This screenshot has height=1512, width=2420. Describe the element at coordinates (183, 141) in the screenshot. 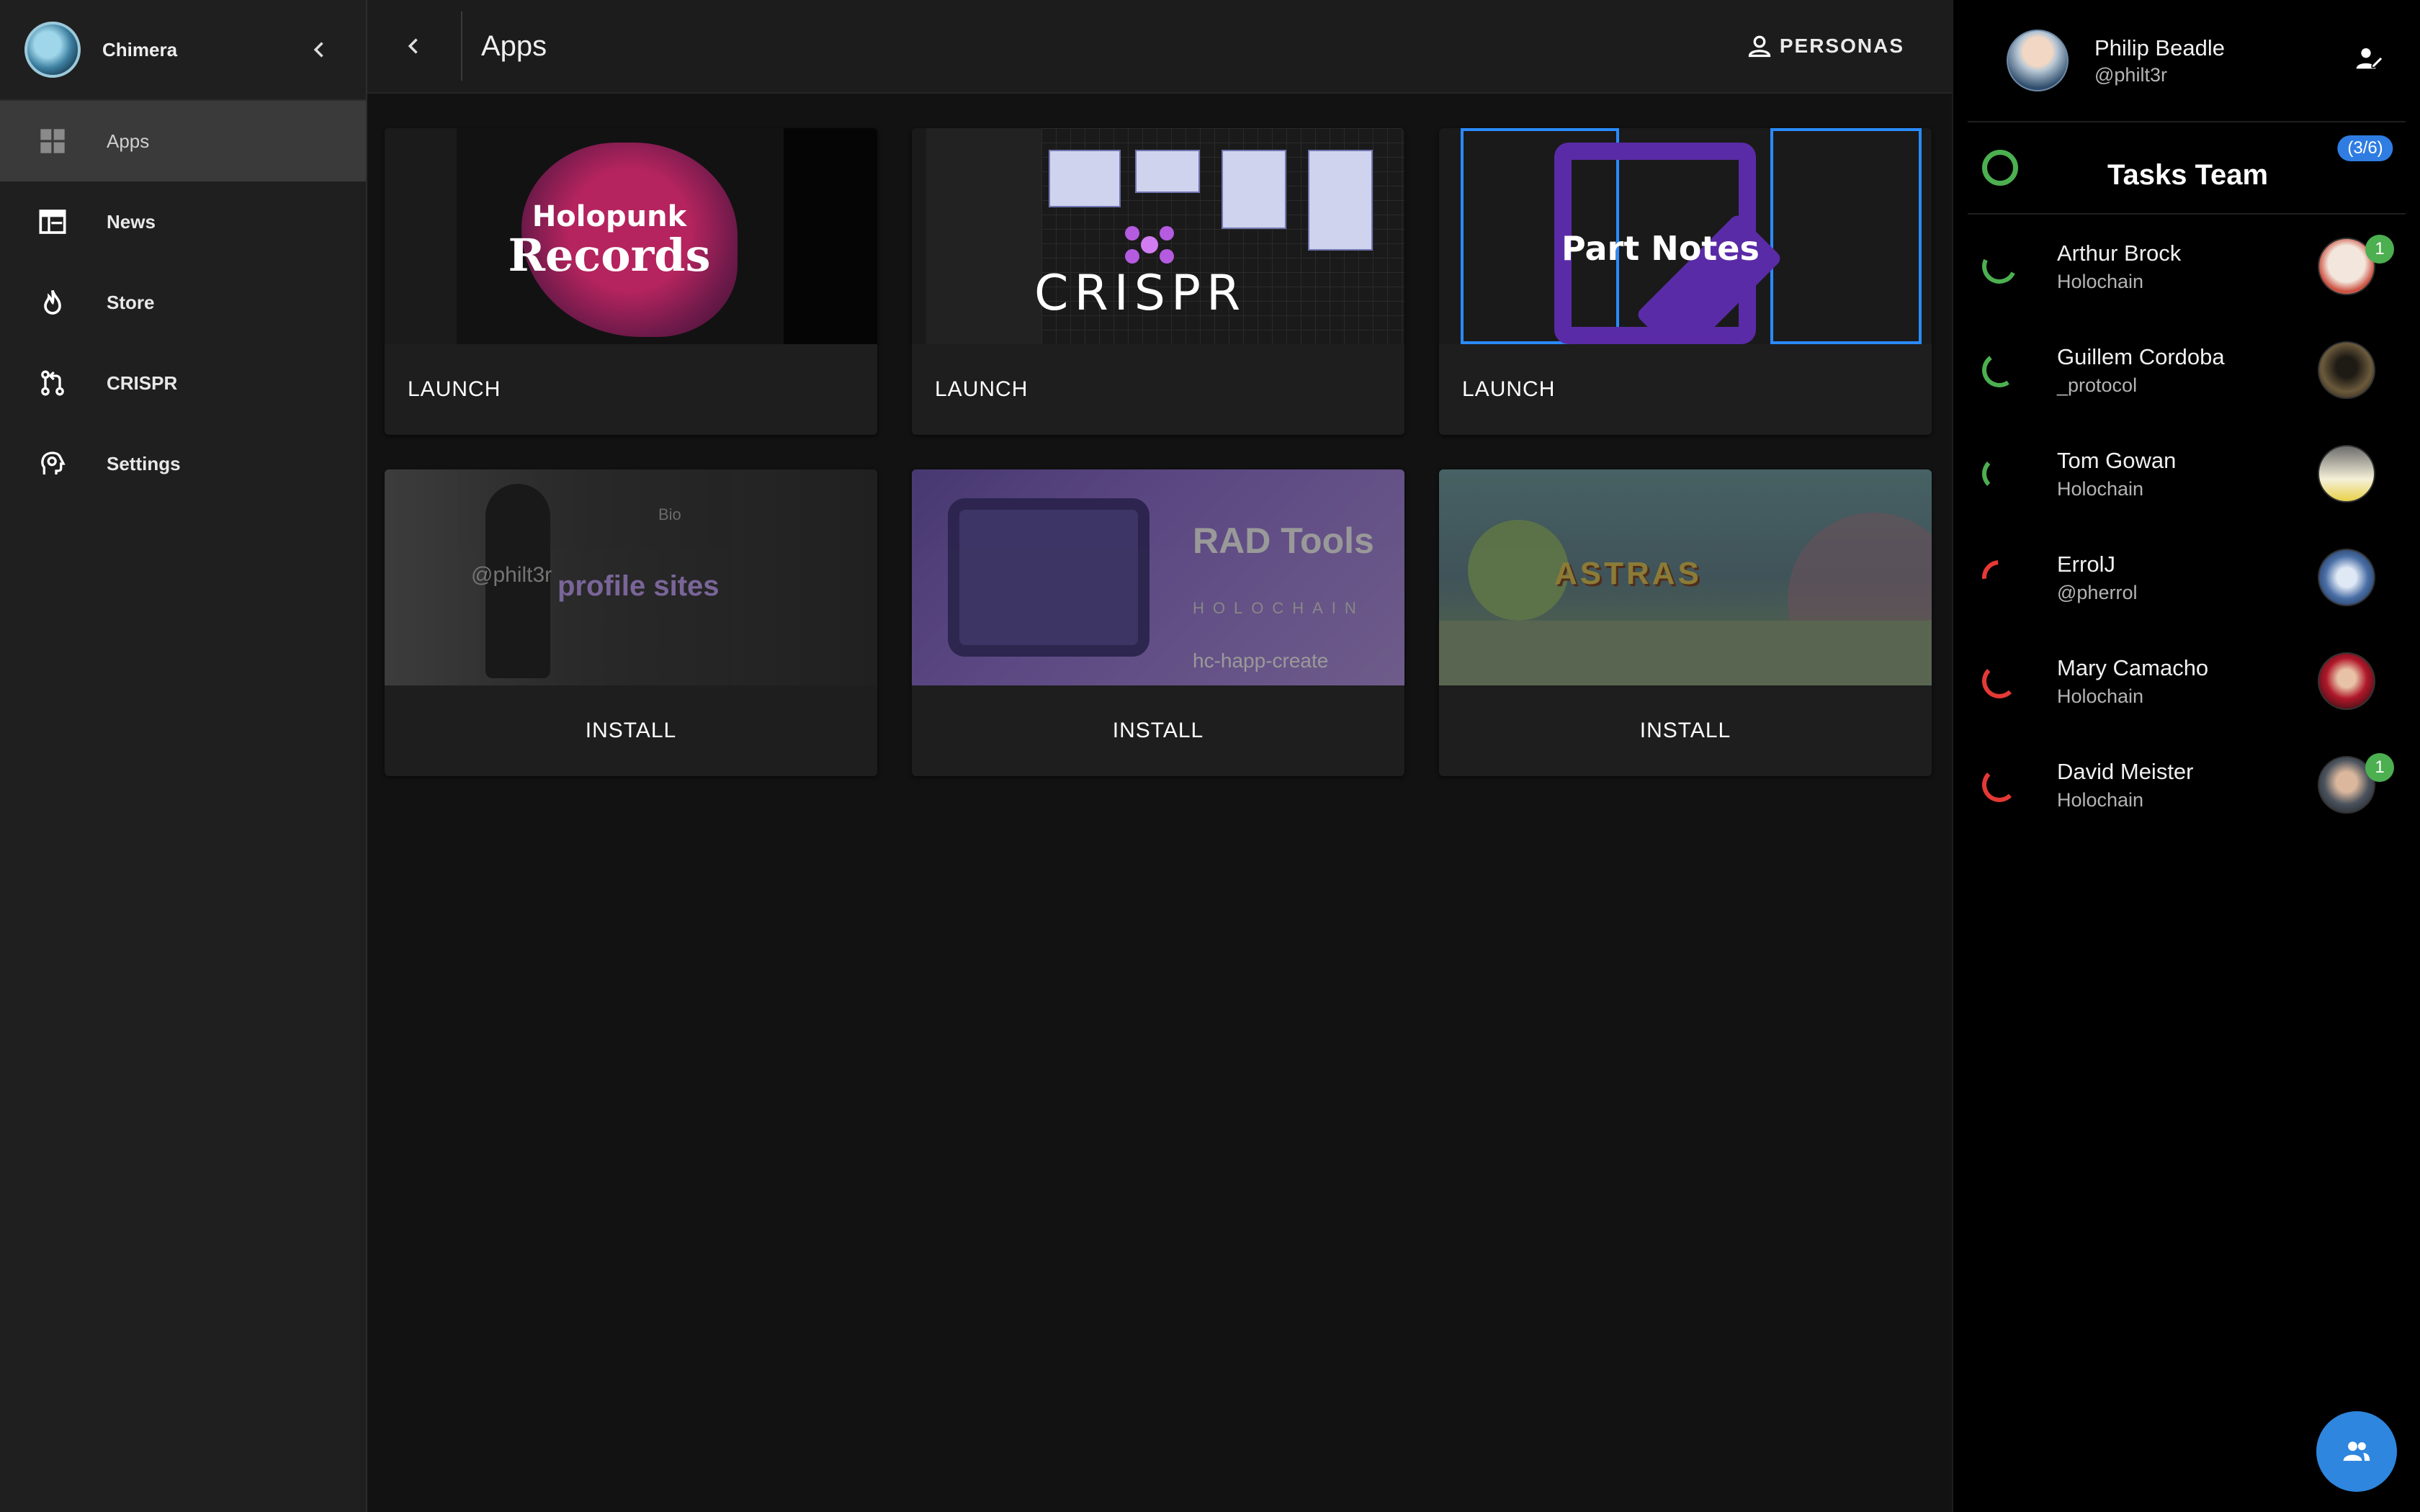

I see `sidebar-item-apps: Apps` at that location.